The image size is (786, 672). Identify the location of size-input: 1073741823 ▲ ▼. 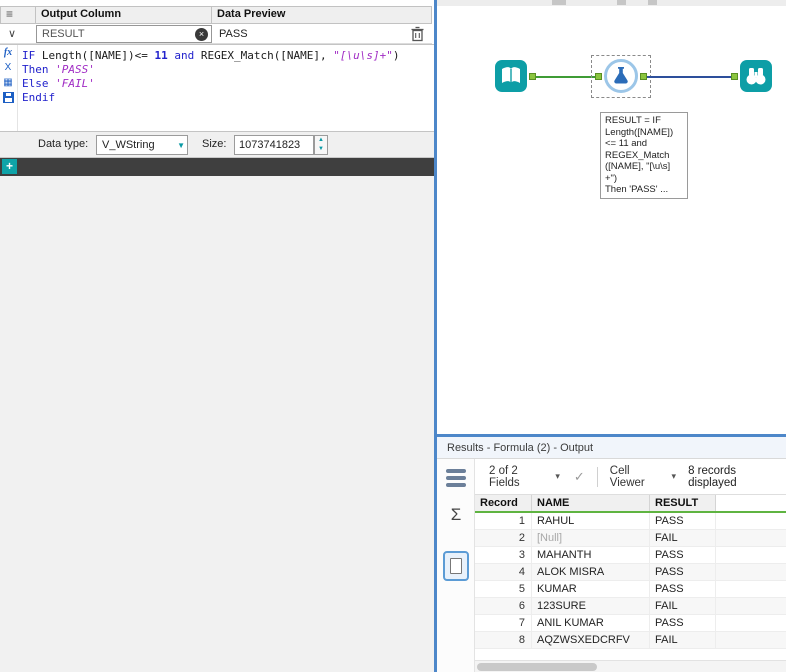
(281, 145).